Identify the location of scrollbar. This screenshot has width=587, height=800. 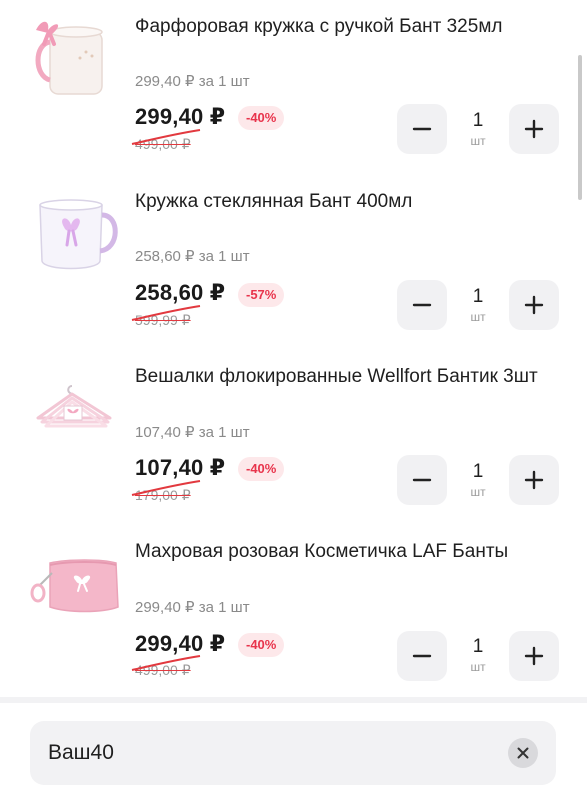
(580, 127).